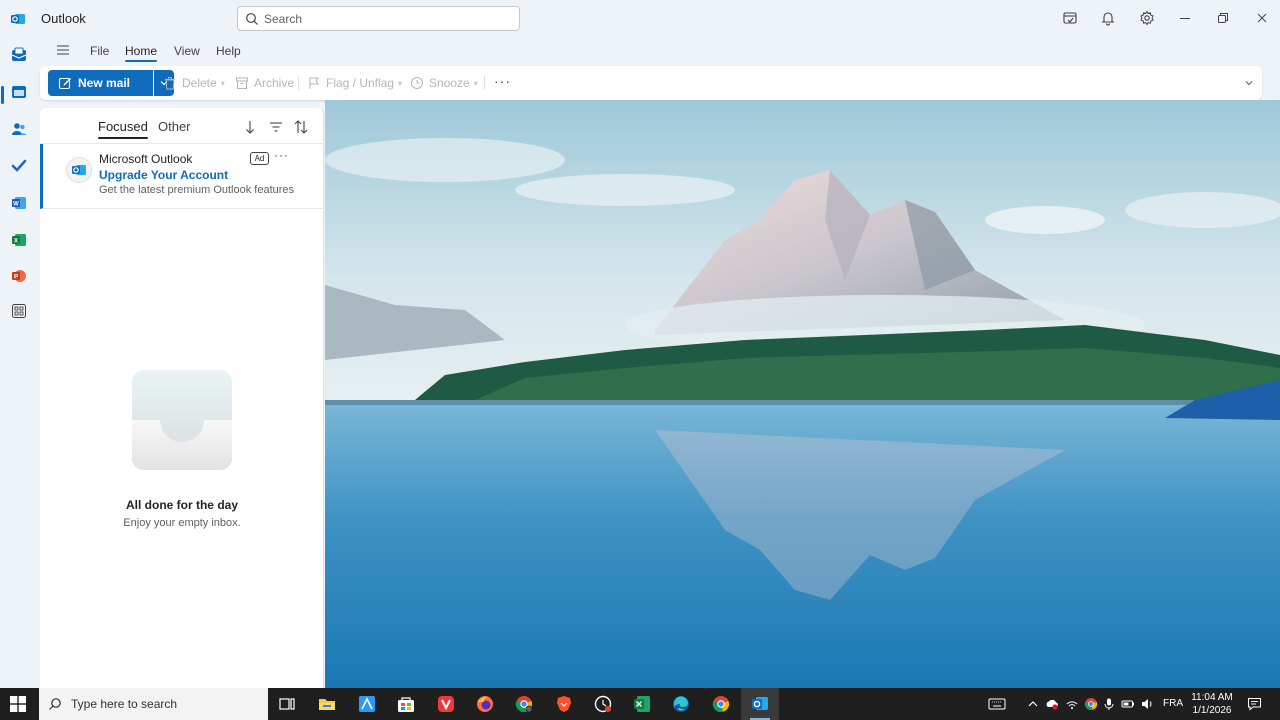 Image resolution: width=1280 pixels, height=720 pixels. I want to click on word-icon: W, so click(19, 203).